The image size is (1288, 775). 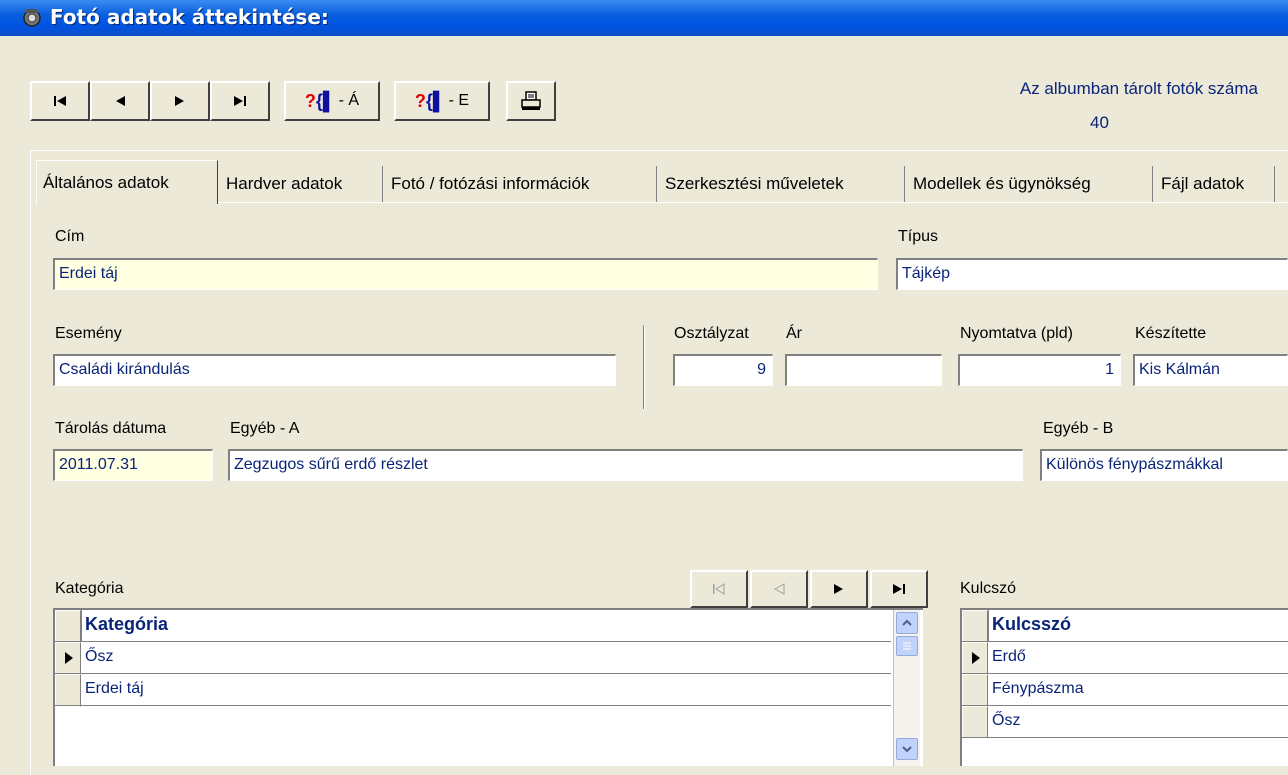 What do you see at coordinates (442, 101) in the screenshot?
I see `query-e-button: ? {▌ - E` at bounding box center [442, 101].